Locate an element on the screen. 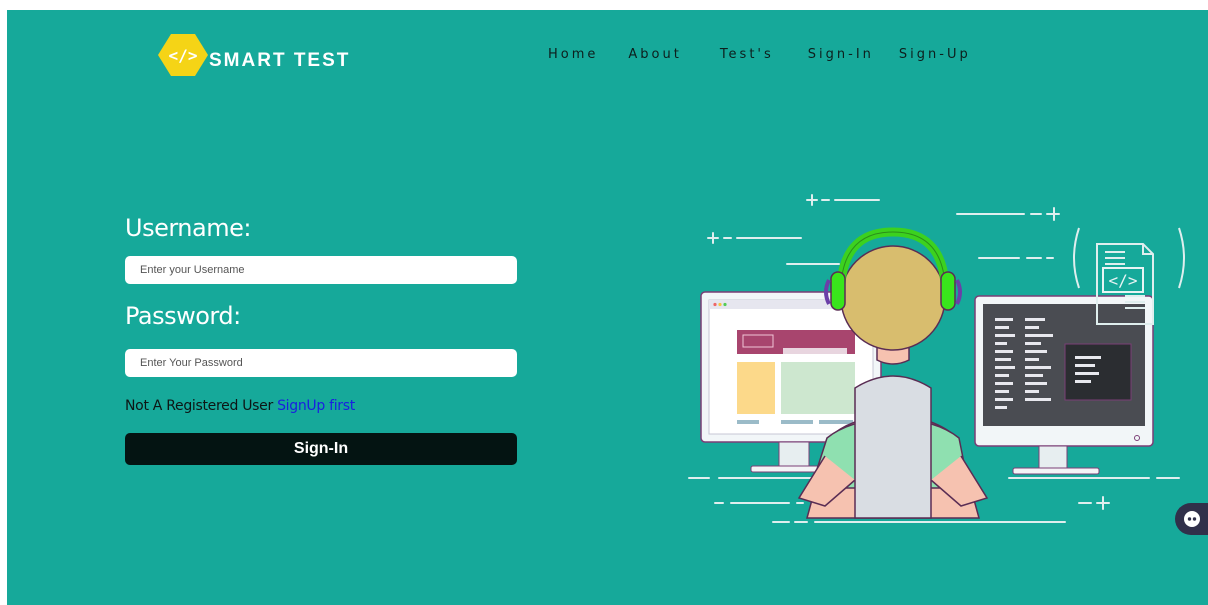  chatbot-icon is located at coordinates (1191, 519).